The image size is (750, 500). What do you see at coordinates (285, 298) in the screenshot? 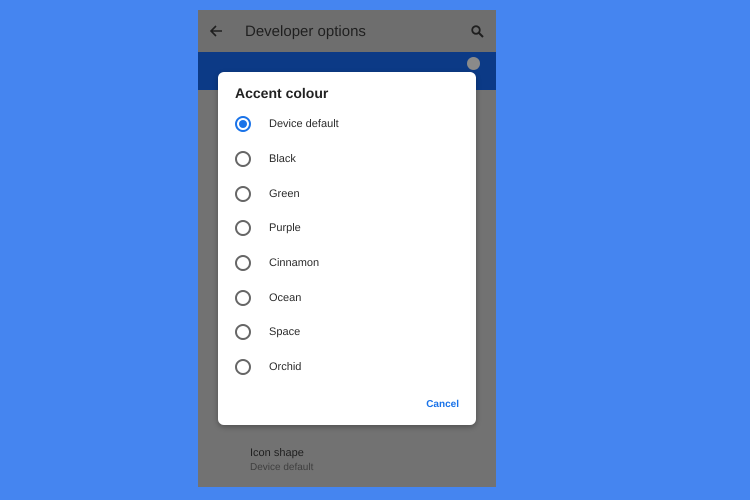
I see `option-label: Ocean` at bounding box center [285, 298].